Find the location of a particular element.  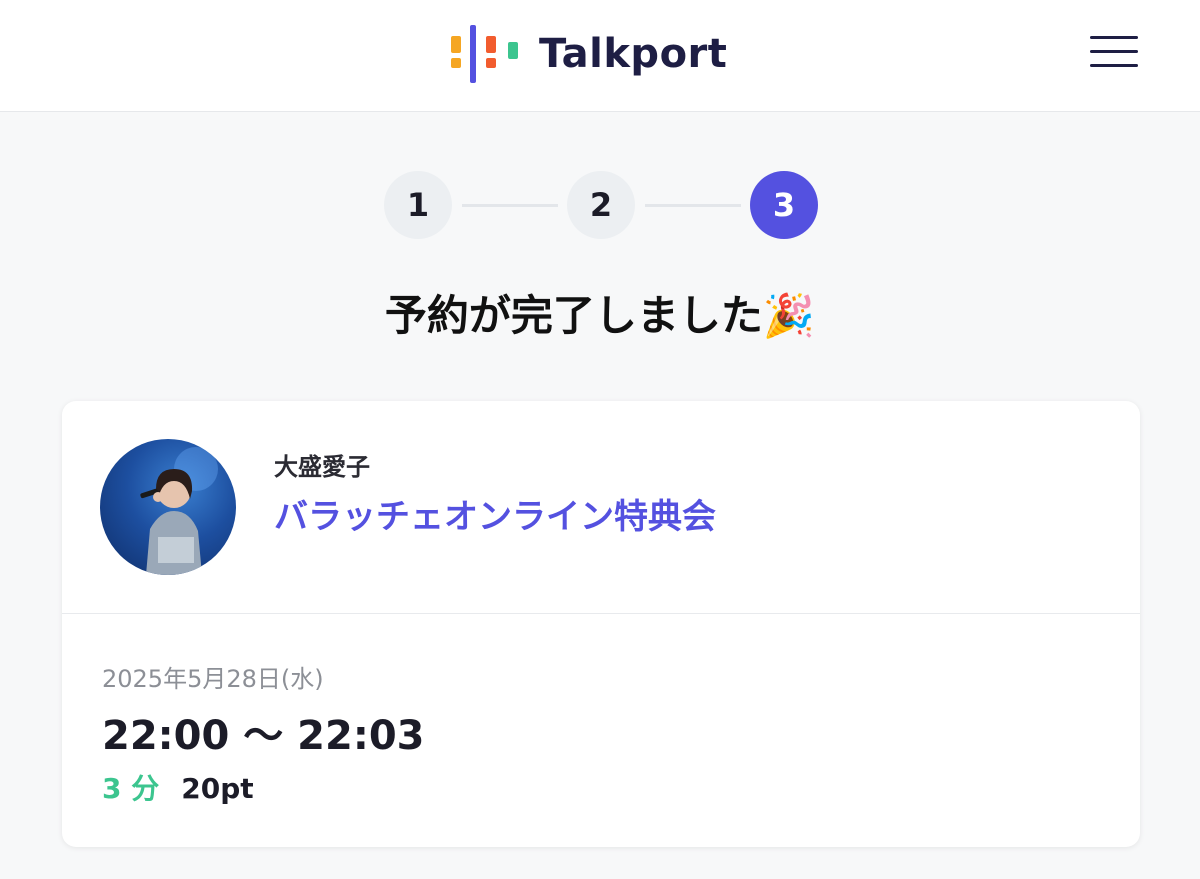

hamburger-menu-icon is located at coordinates (1114, 52).